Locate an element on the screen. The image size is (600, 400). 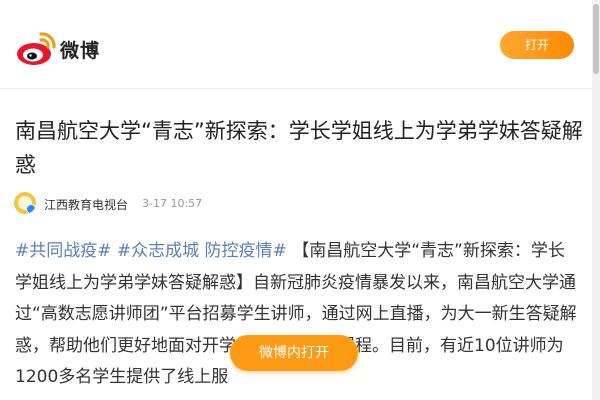
article-title: 南昌航空大学“青志”新探索：学长学姐线上为学弟学妹答疑解惑 is located at coordinates (299, 148).